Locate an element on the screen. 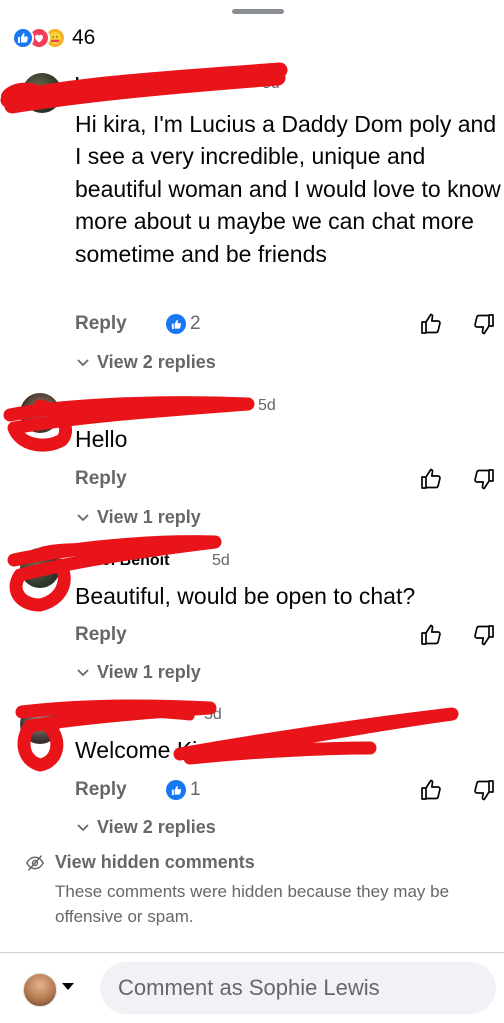  like-count-value: 1 is located at coordinates (195, 789).